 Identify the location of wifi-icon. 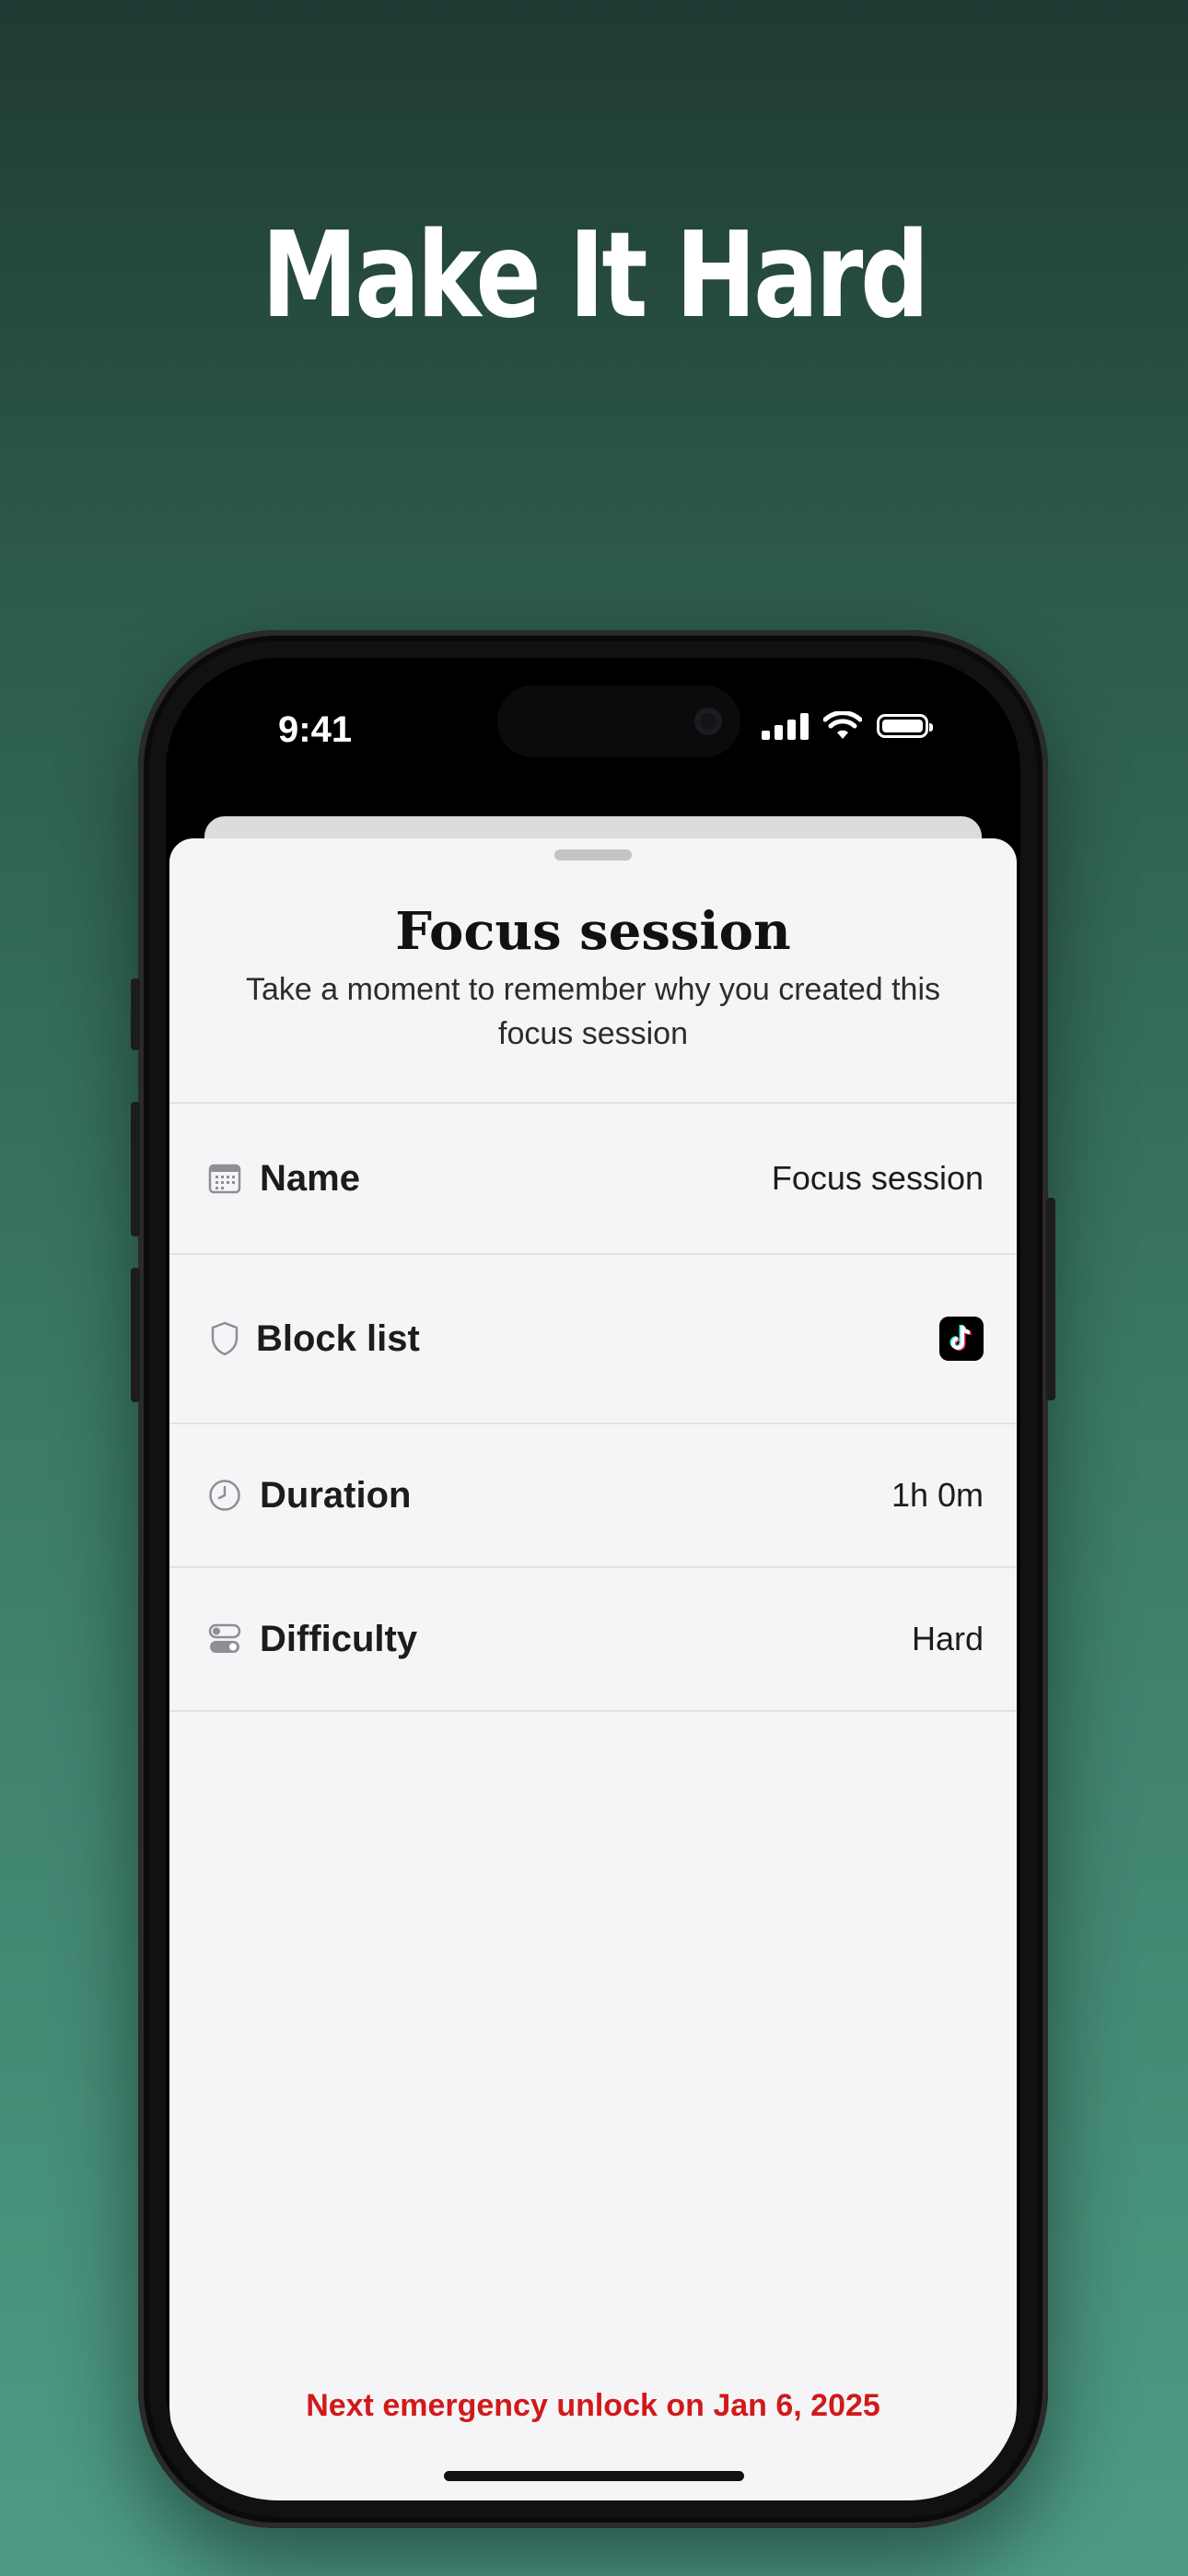
(842, 725).